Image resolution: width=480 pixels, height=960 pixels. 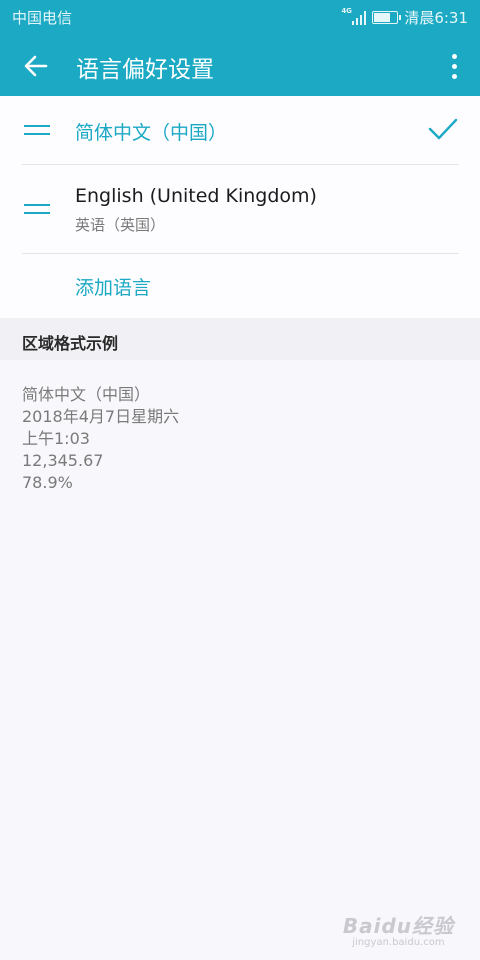 I want to click on watermark: Baidu经验 jingyan.baidu.com, so click(x=398, y=929).